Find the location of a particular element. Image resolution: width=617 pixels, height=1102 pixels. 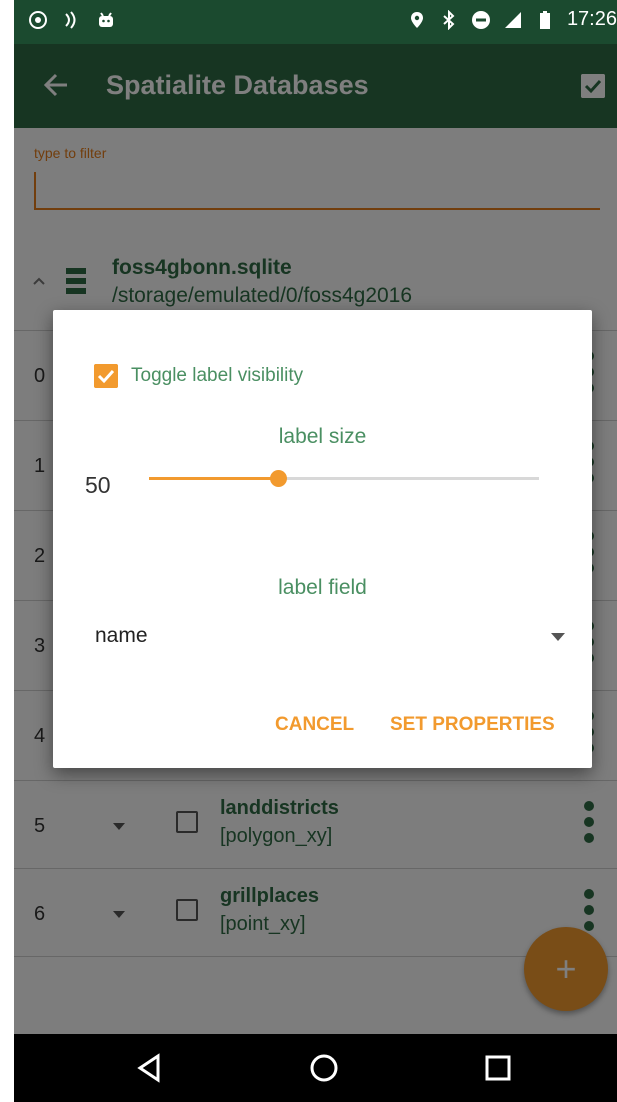

recents-nav-icon is located at coordinates (498, 1068).